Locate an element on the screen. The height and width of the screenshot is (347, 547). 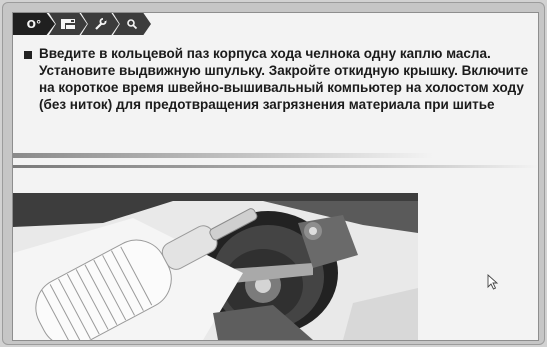
tab-settings: O° is located at coordinates (34, 24).